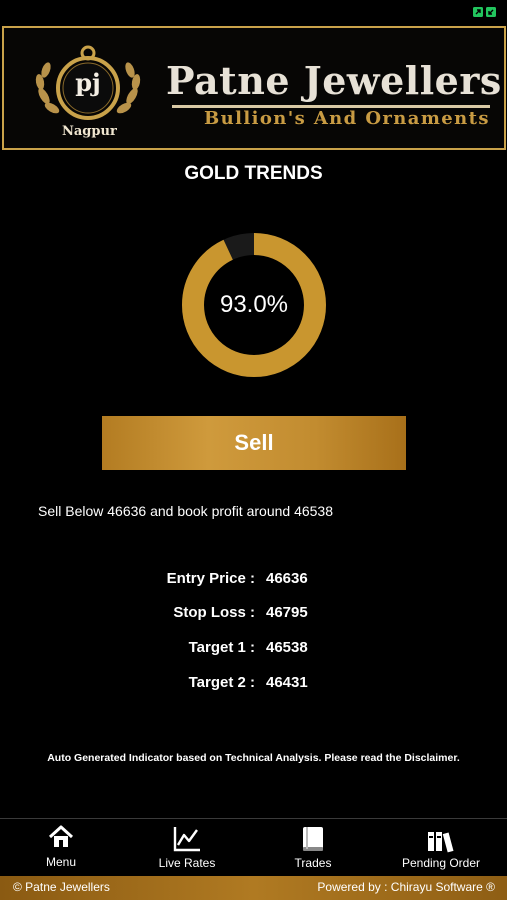 The height and width of the screenshot is (900, 507). I want to click on level-label: Entry Price :, so click(210, 578).